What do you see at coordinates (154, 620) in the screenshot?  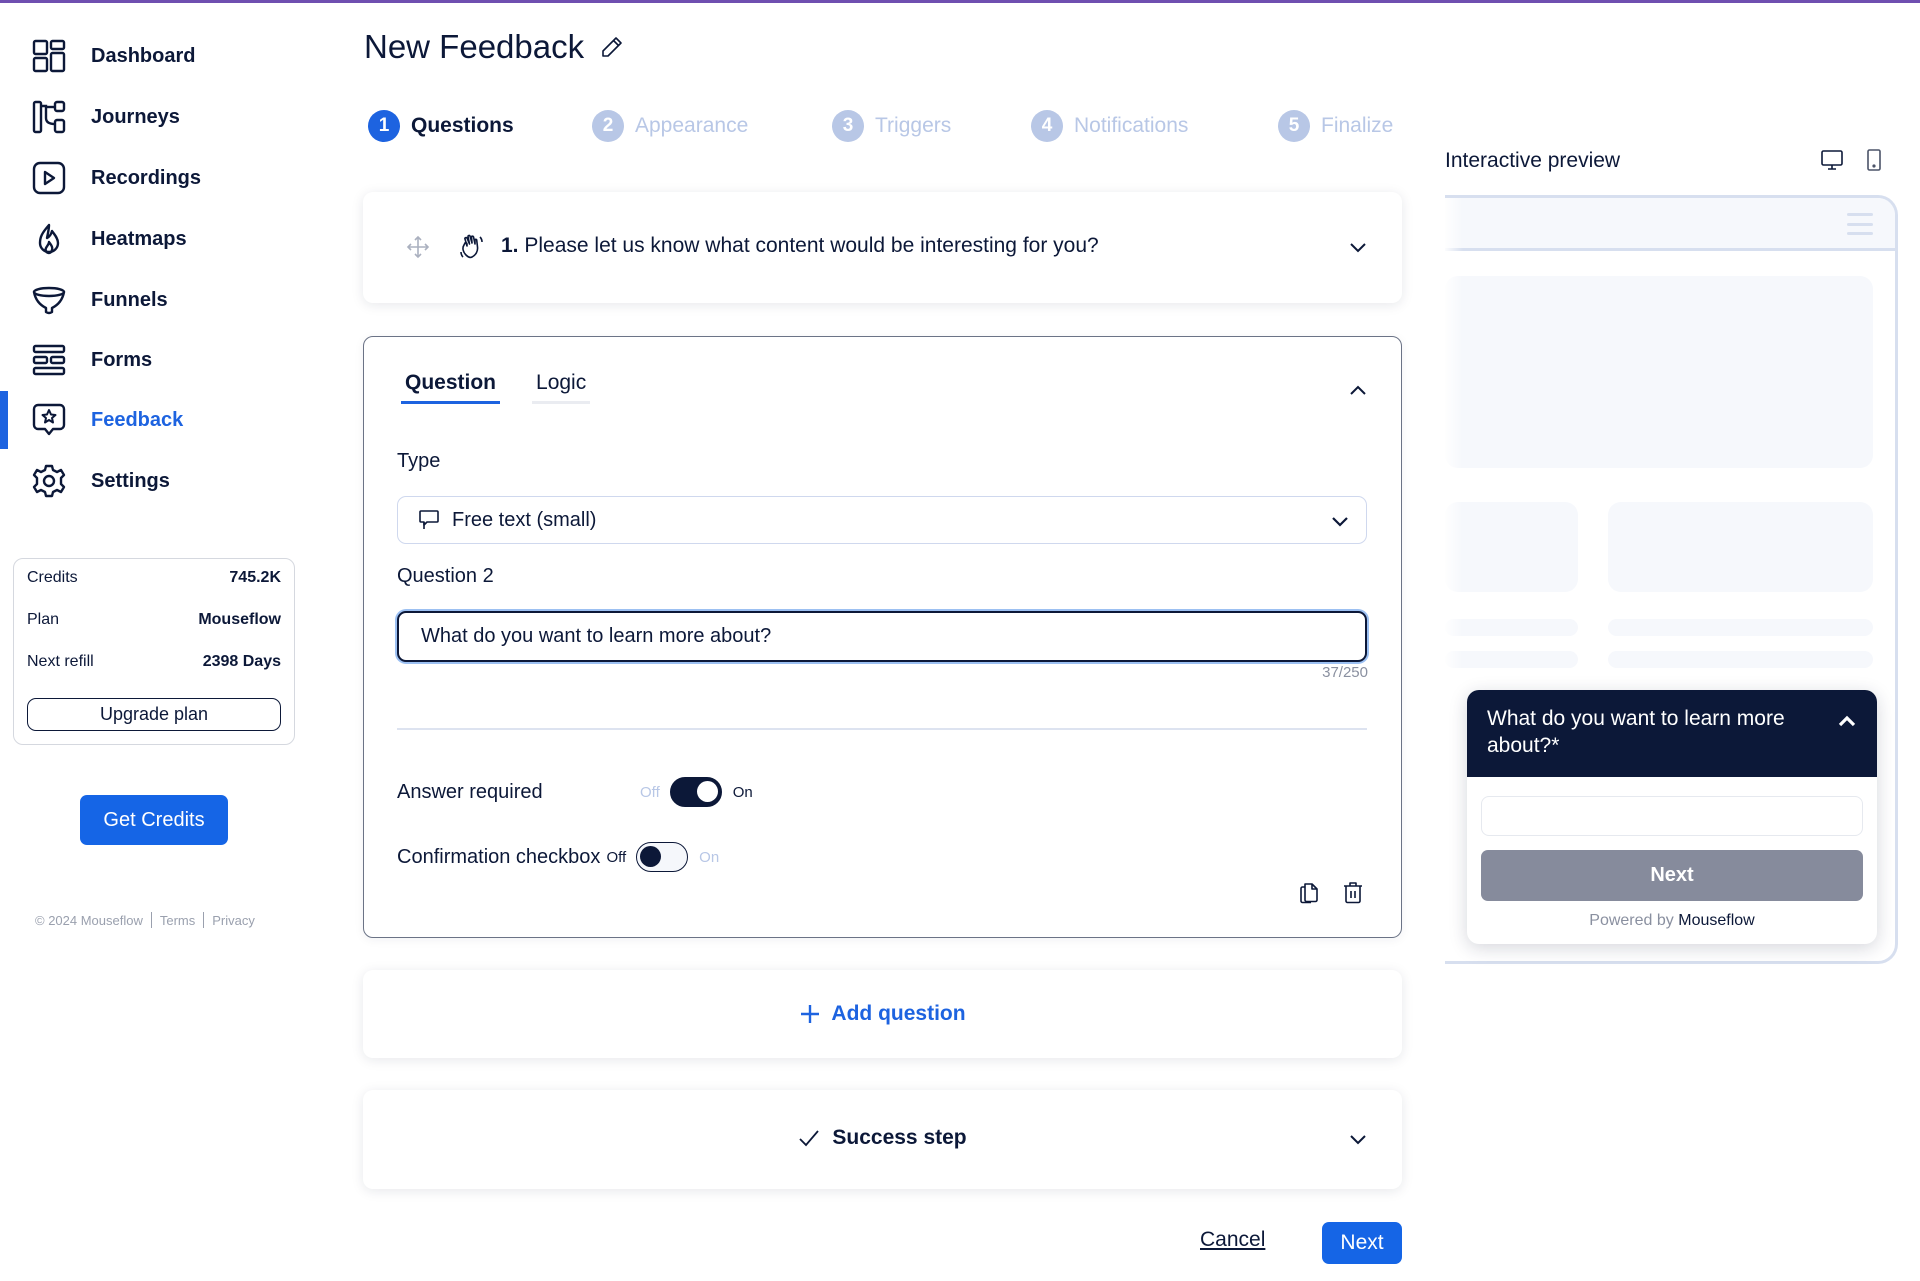 I see `plan-row: Plan Mouseflow` at bounding box center [154, 620].